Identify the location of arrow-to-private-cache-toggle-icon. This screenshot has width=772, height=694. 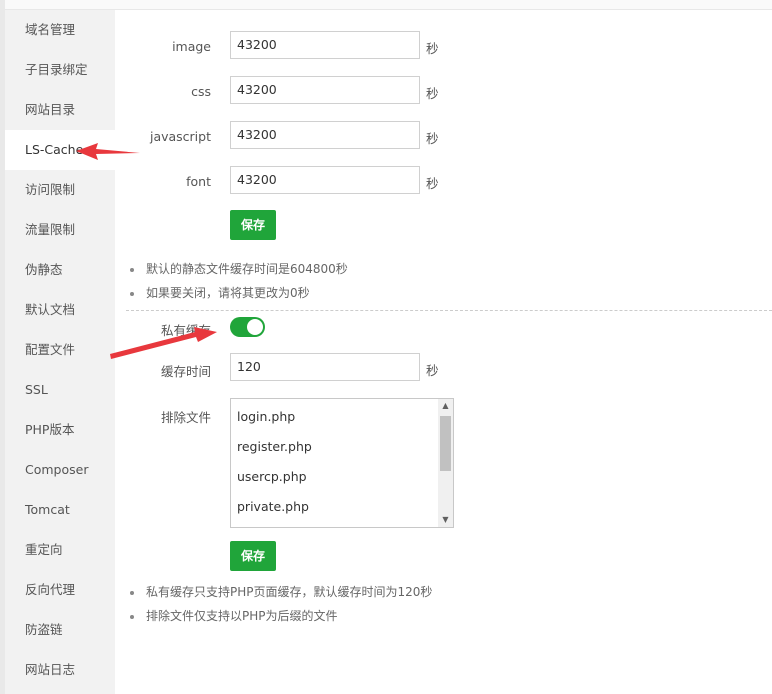
(163, 343).